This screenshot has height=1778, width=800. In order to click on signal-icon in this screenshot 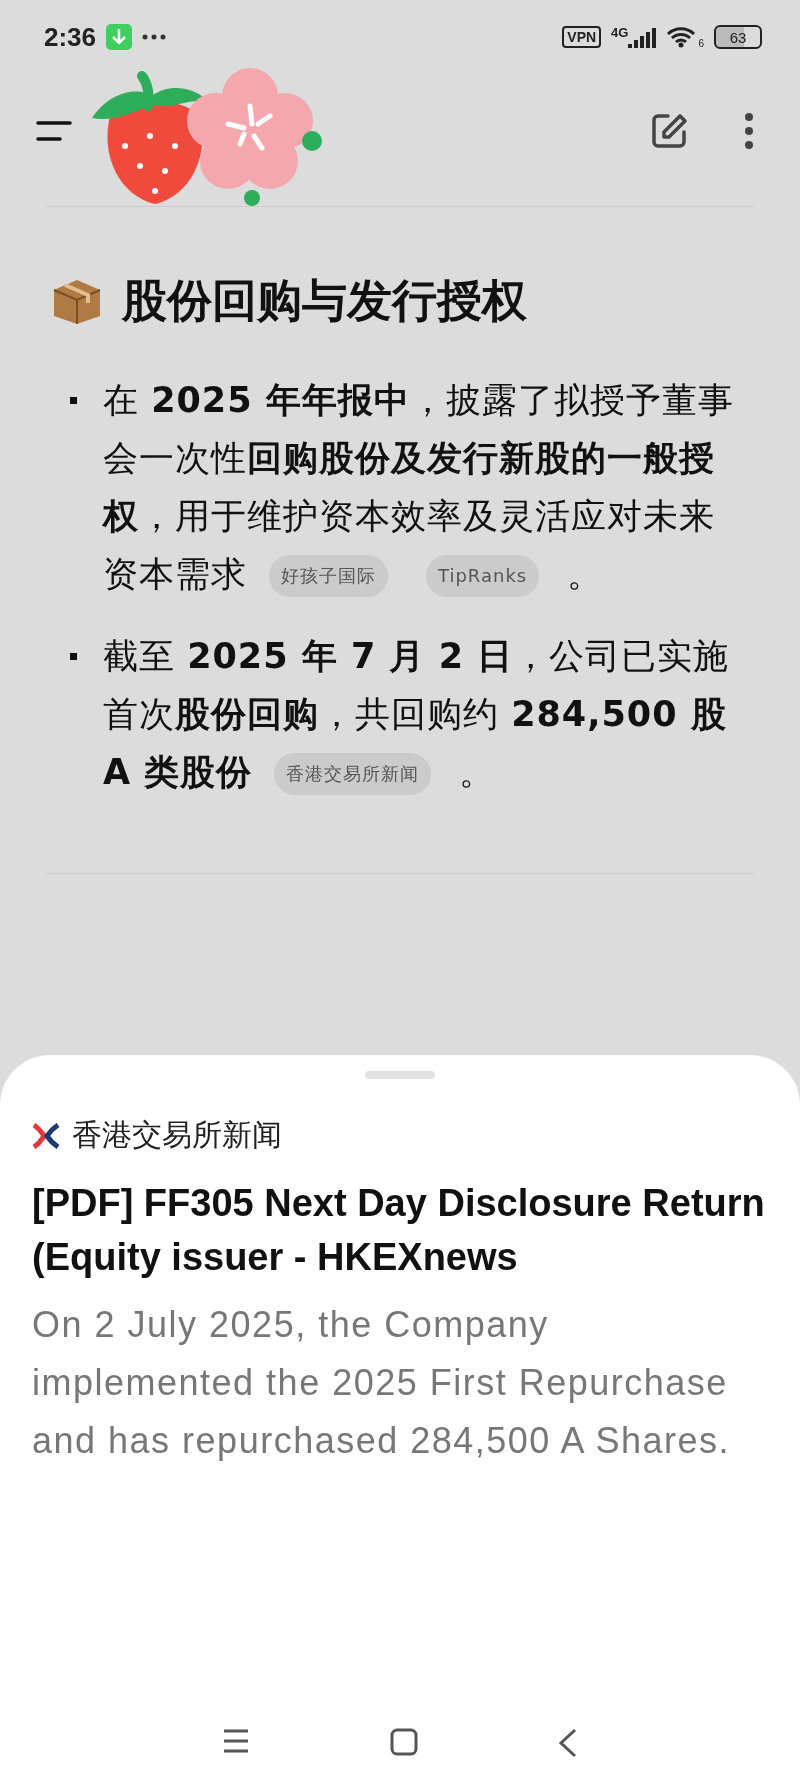, I will do `click(642, 37)`.